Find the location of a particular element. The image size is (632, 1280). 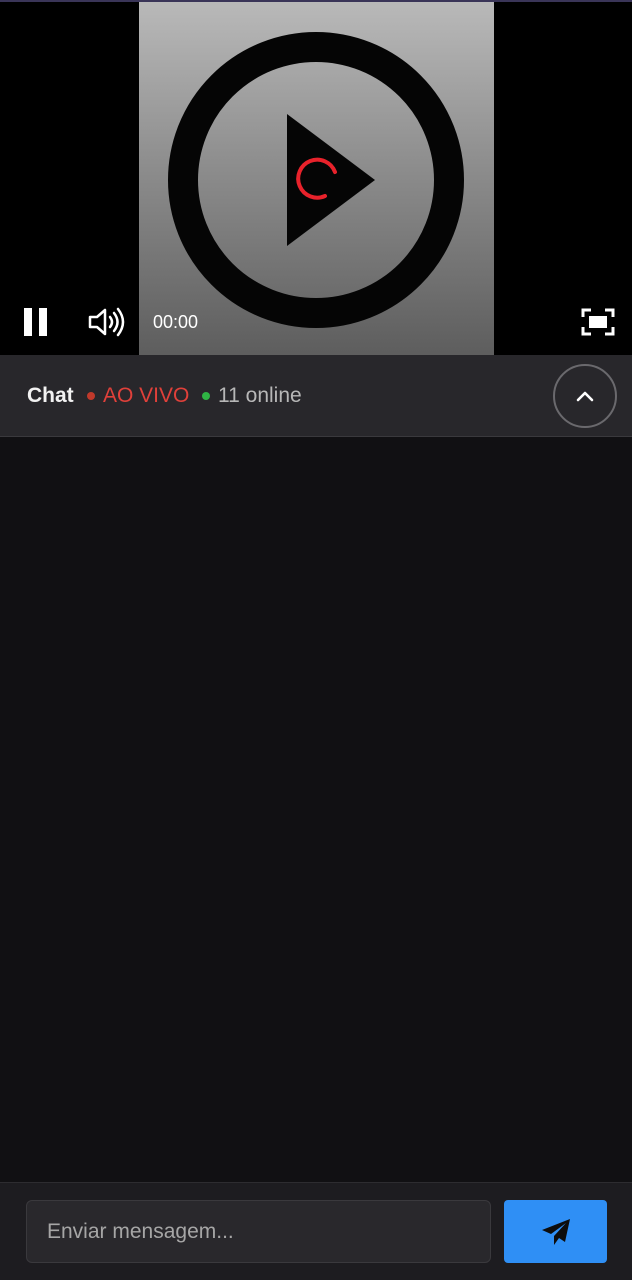

time-display: 00:00 is located at coordinates (176, 322).